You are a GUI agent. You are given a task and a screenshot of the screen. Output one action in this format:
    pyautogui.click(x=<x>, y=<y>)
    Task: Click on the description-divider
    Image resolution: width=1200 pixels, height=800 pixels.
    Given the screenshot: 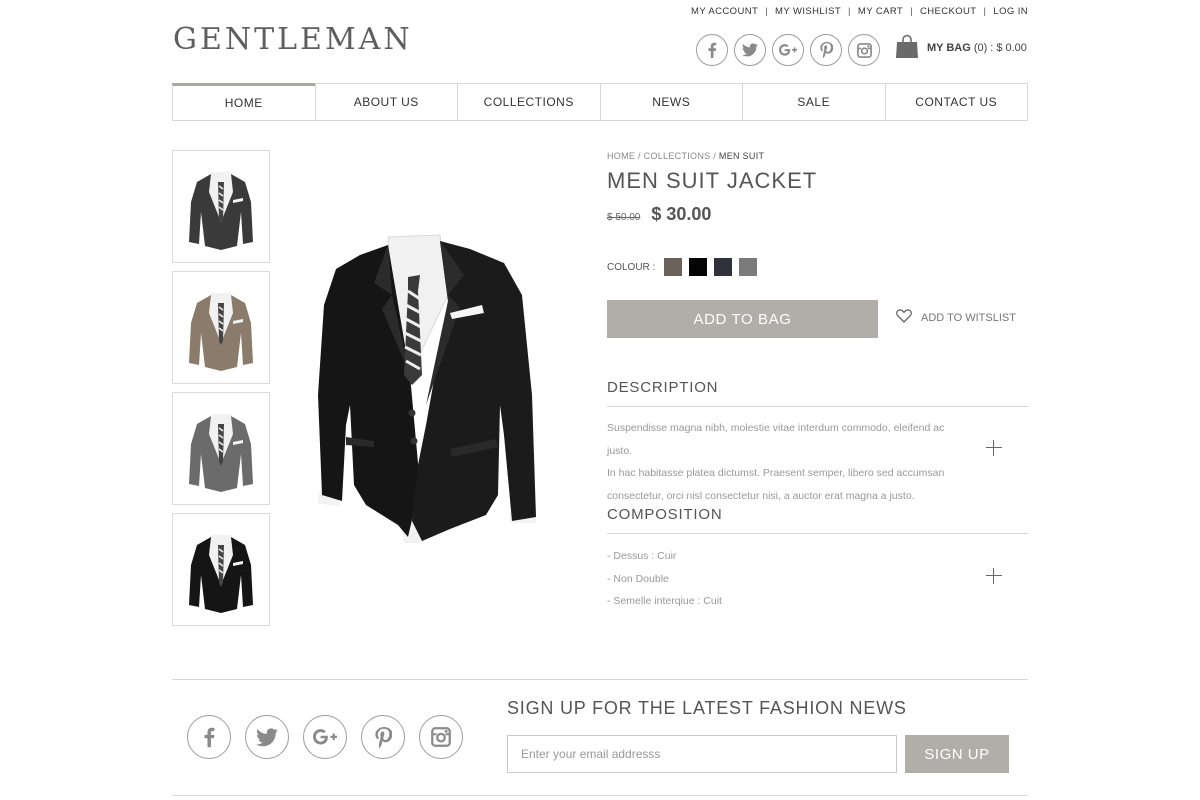 What is the action you would take?
    pyautogui.click(x=817, y=406)
    